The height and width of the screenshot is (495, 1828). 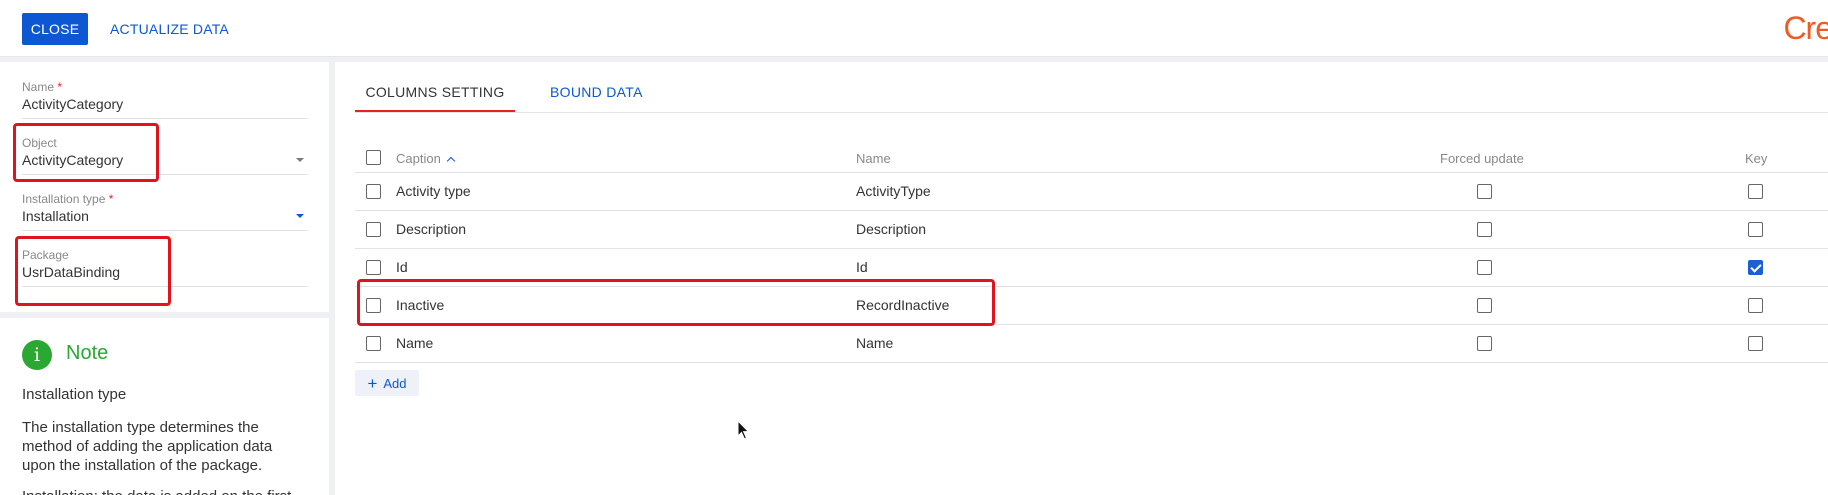 I want to click on tab-bound-data: BOUND DATA, so click(x=596, y=98).